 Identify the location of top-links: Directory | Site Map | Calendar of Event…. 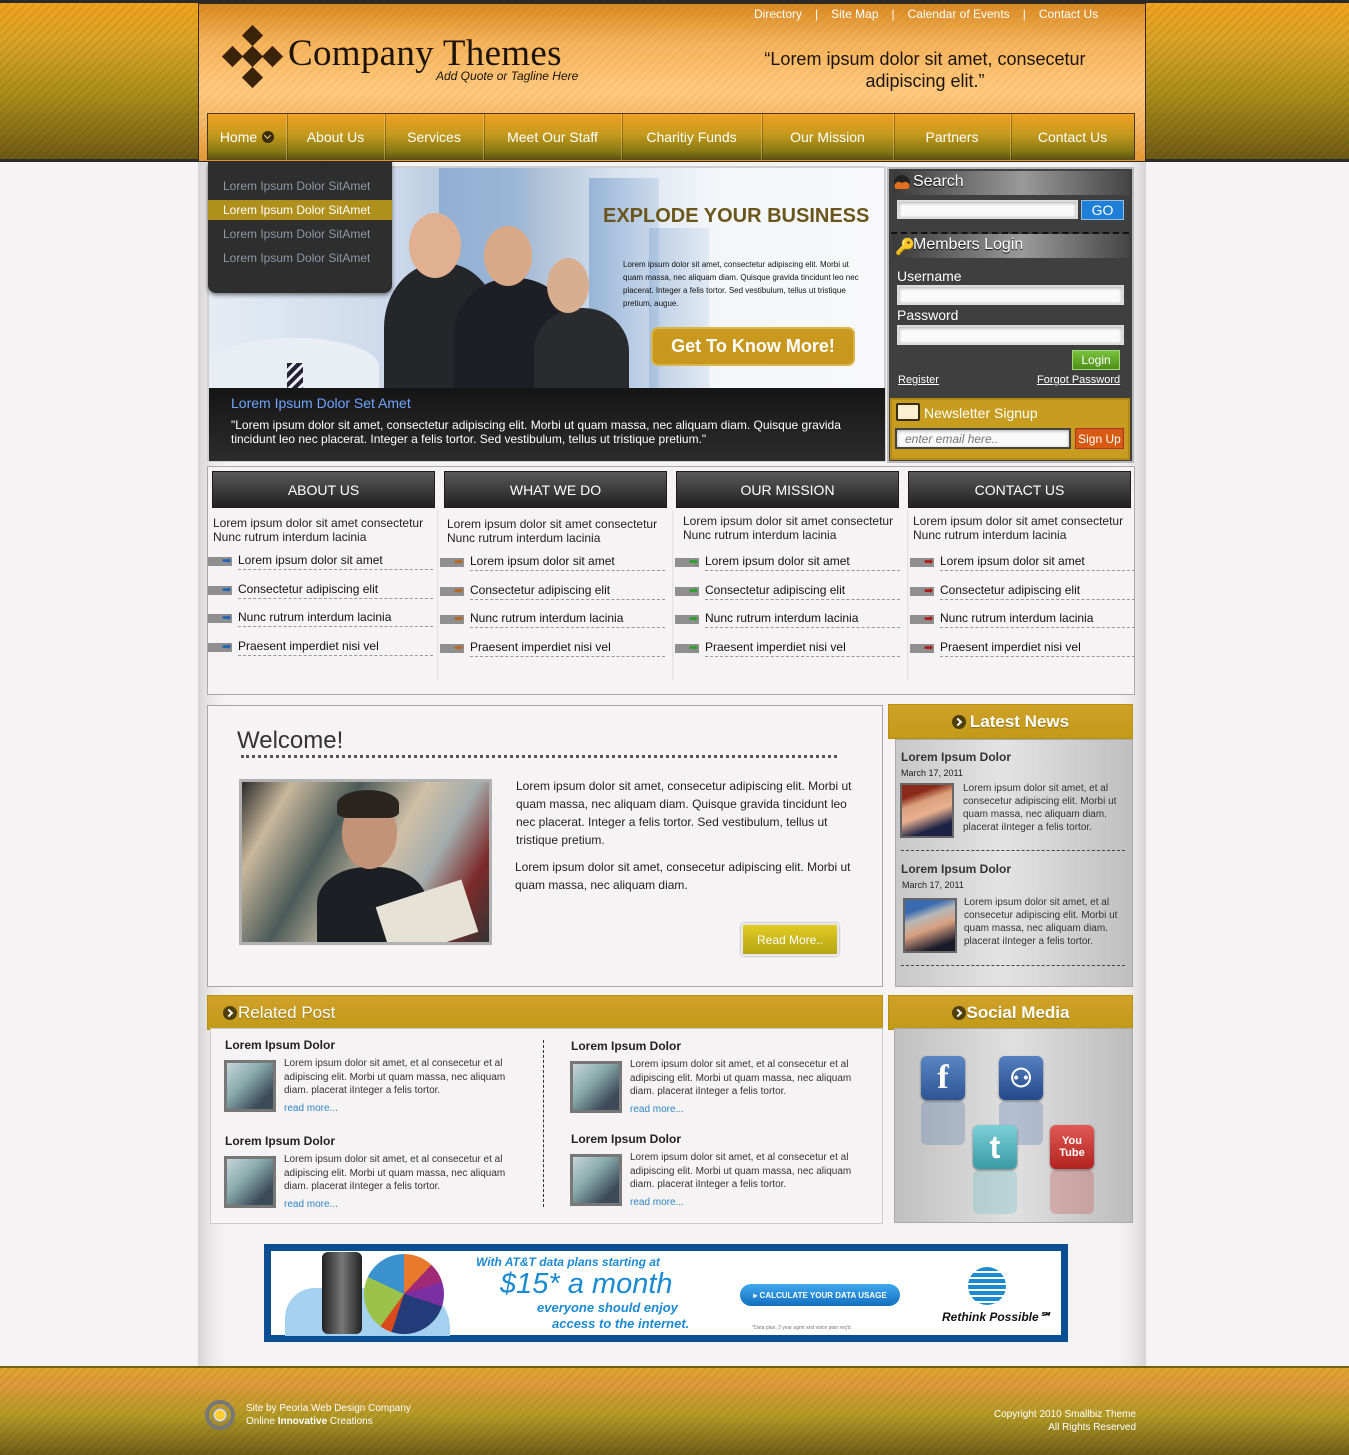
(926, 14).